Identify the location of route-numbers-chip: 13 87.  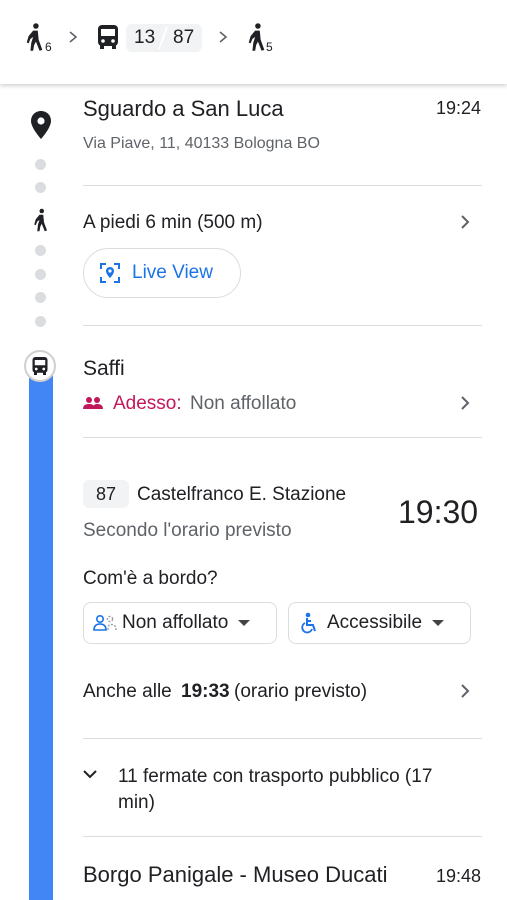
(164, 38).